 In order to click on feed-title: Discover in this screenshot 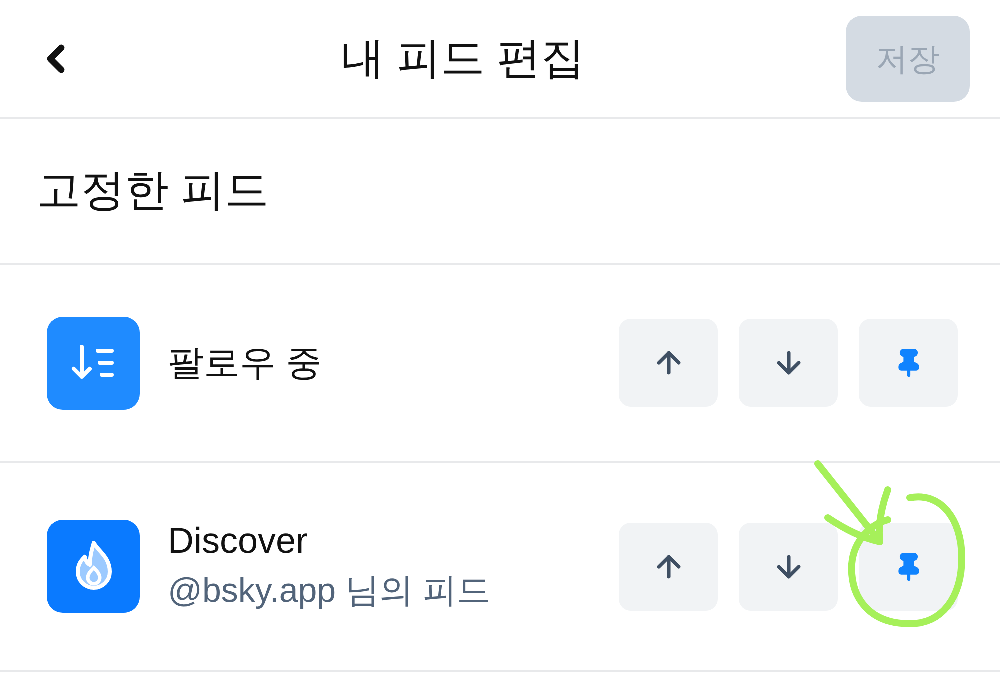, I will do `click(239, 540)`.